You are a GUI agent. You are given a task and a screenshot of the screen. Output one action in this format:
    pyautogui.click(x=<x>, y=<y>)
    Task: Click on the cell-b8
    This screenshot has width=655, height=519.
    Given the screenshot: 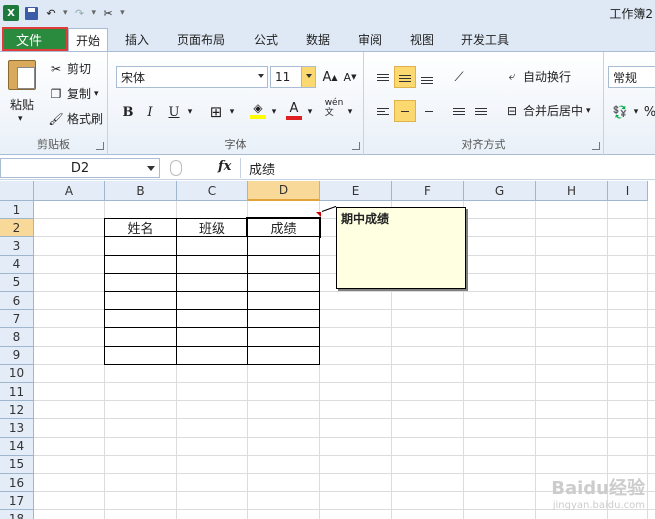 What is the action you would take?
    pyautogui.click(x=140, y=337)
    